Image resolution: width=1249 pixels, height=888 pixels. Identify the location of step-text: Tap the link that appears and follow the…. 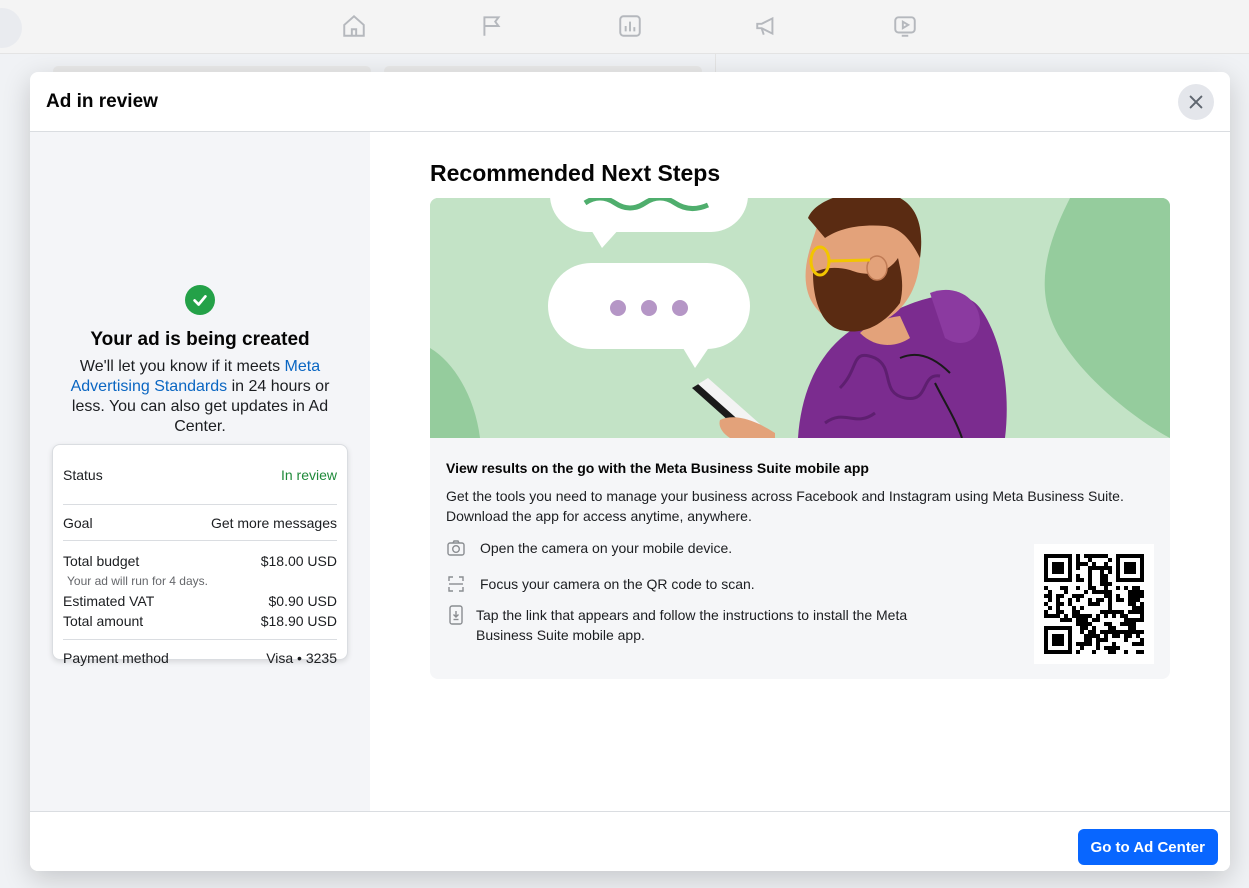
(692, 625).